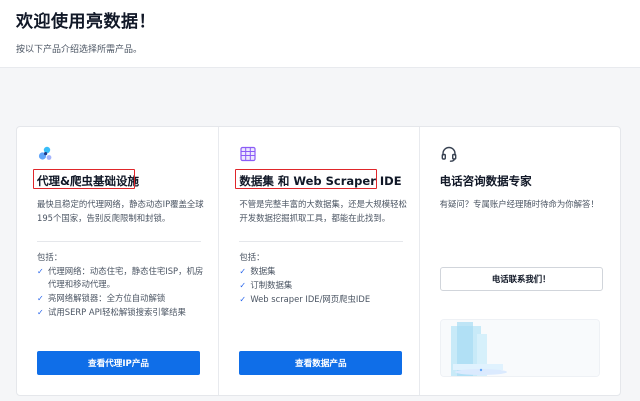 The height and width of the screenshot is (401, 640). What do you see at coordinates (521, 279) in the screenshot?
I see `contact-us-button: 电话联系我们！` at bounding box center [521, 279].